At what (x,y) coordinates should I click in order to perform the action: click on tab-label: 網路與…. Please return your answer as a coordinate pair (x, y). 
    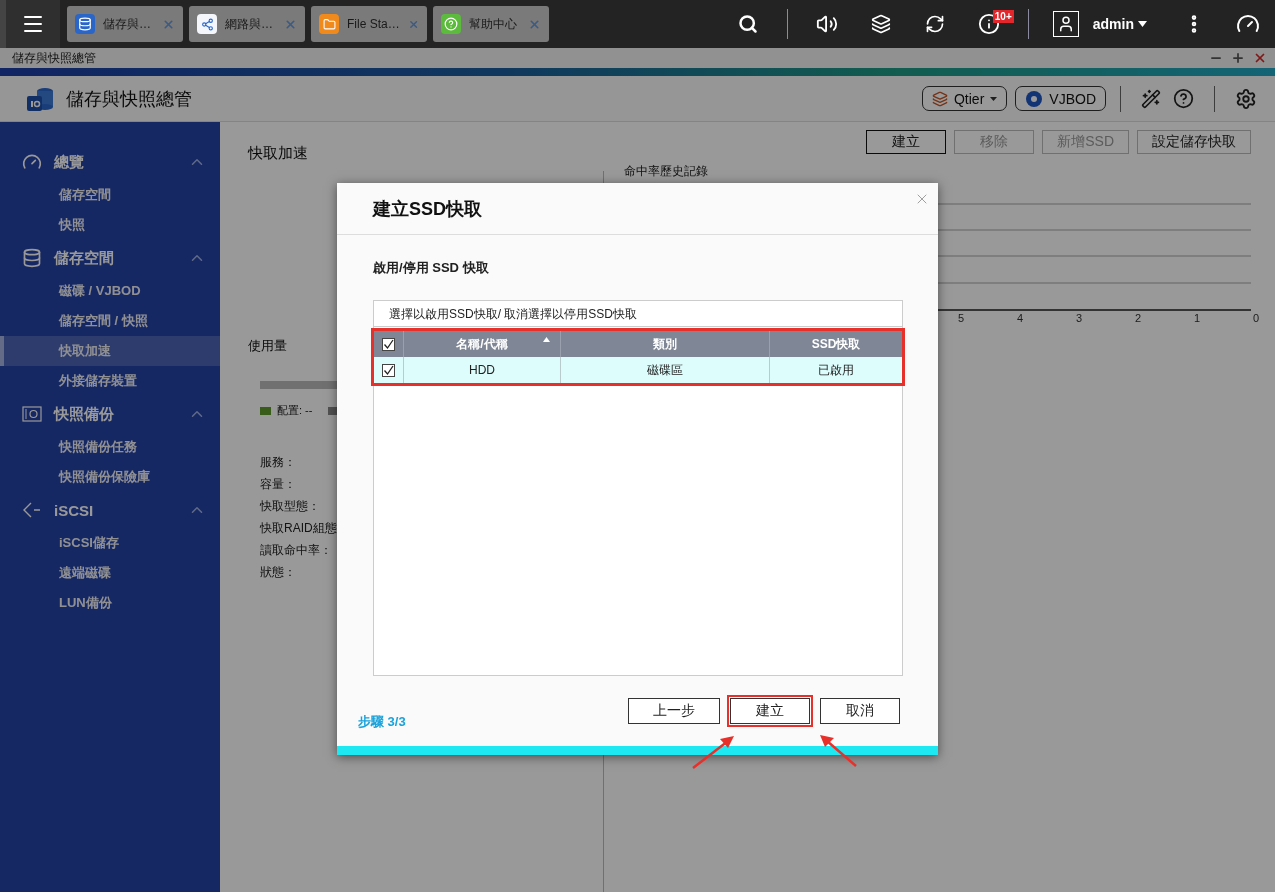
    Looking at the image, I should click on (249, 24).